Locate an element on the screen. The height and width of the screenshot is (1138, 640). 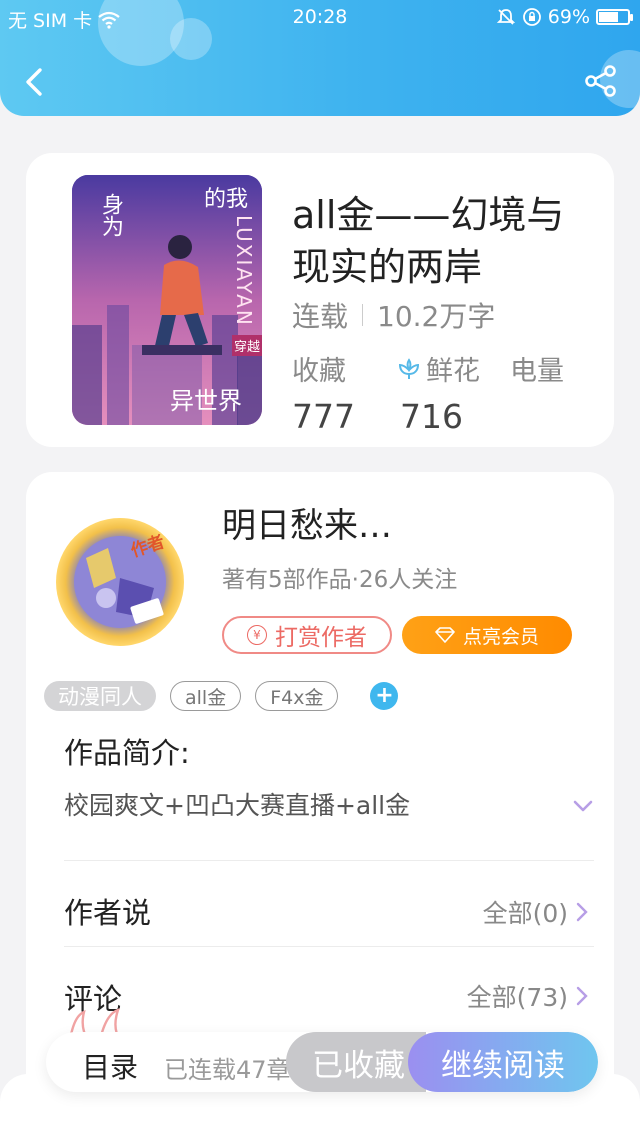
favorites-label: 收藏 is located at coordinates (319, 371).